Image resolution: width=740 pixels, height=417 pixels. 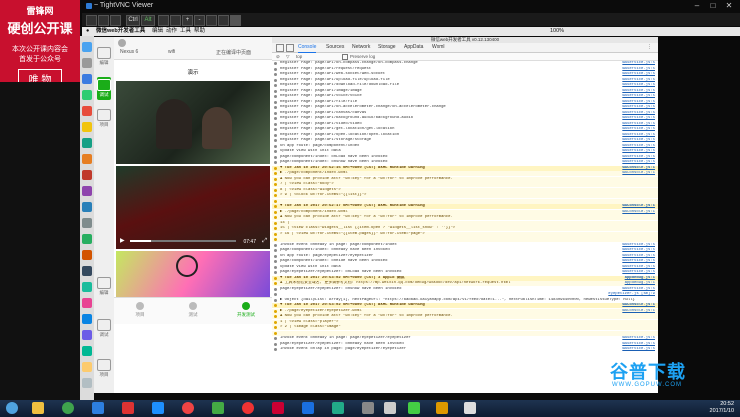 I want to click on chrome-icon, so click(x=68, y=408).